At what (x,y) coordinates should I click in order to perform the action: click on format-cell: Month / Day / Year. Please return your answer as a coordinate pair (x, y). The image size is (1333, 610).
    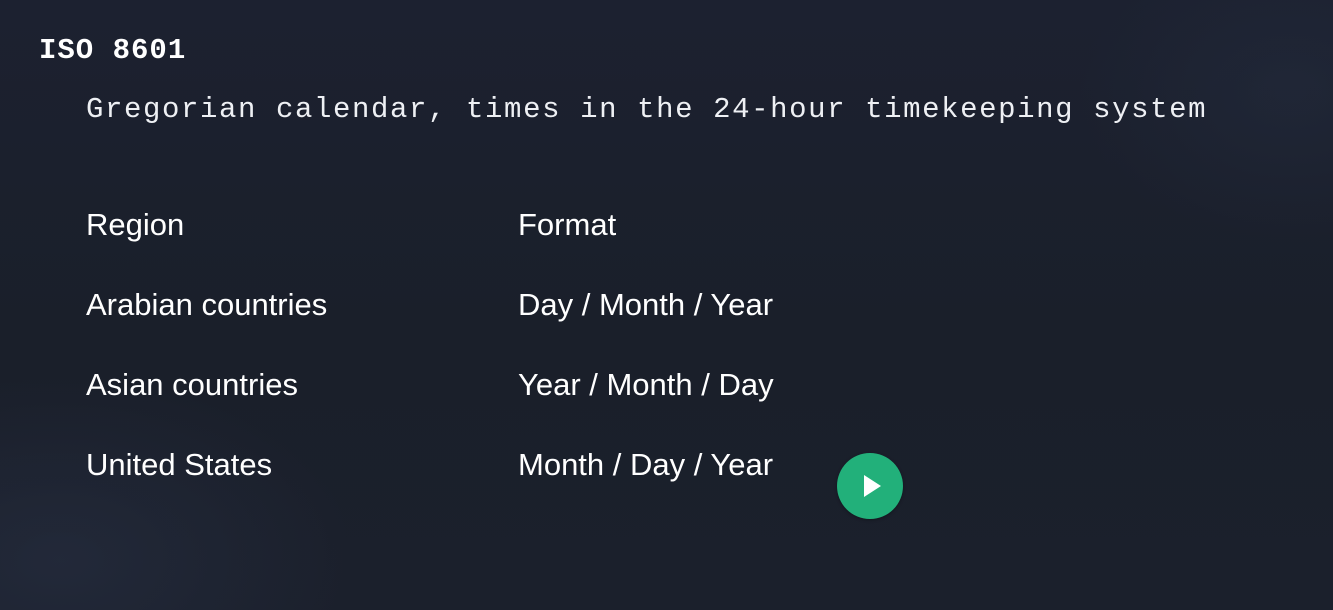
    Looking at the image, I should click on (646, 464).